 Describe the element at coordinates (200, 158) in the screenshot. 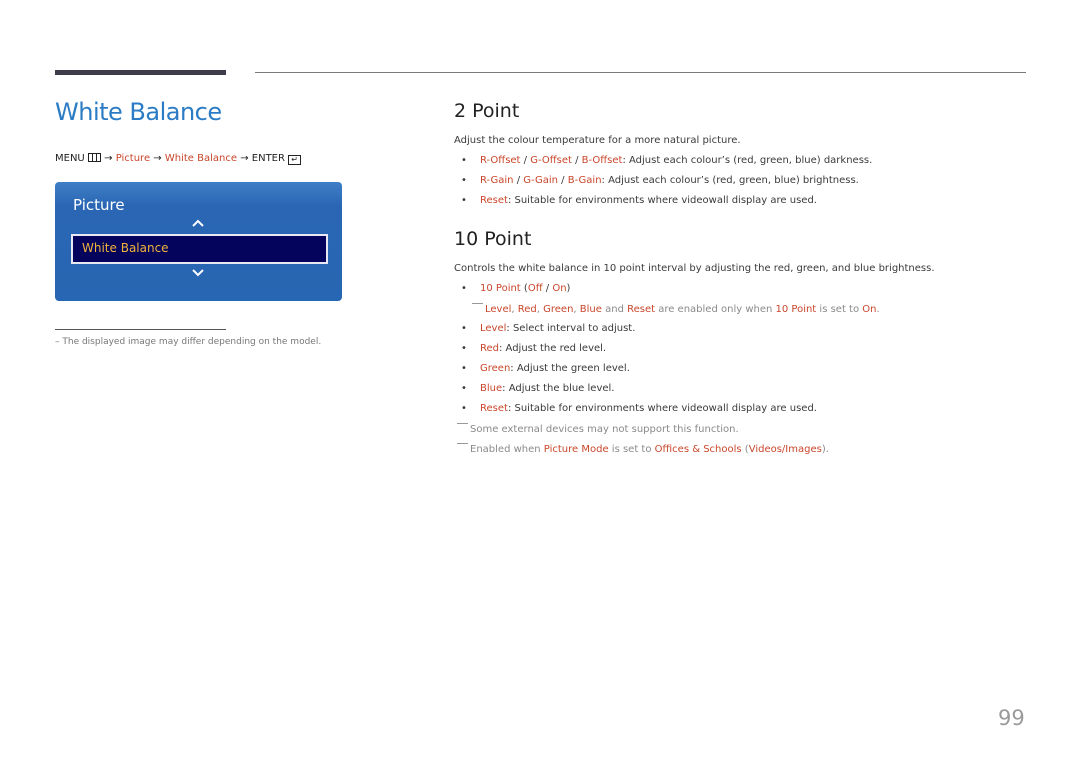

I see `breadcrumb-white-balance: White Balance` at that location.